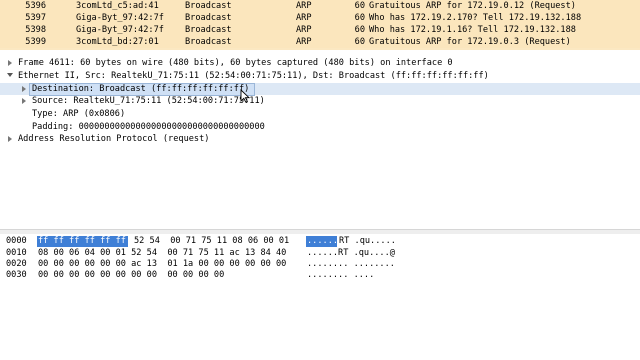  Describe the element at coordinates (35, 6) in the screenshot. I see `packet-no: 5396` at that location.